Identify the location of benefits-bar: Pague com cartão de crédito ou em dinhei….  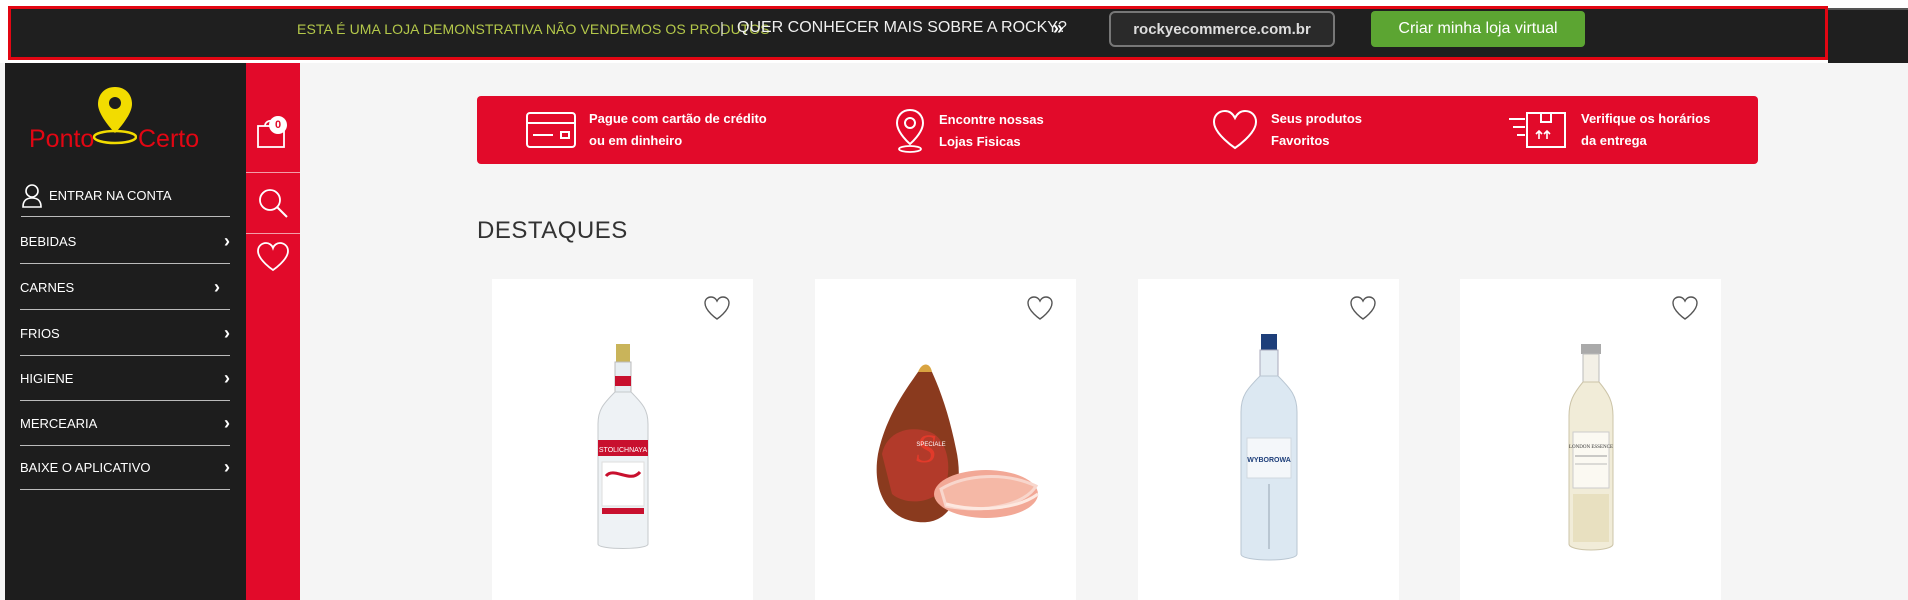
(1117, 130).